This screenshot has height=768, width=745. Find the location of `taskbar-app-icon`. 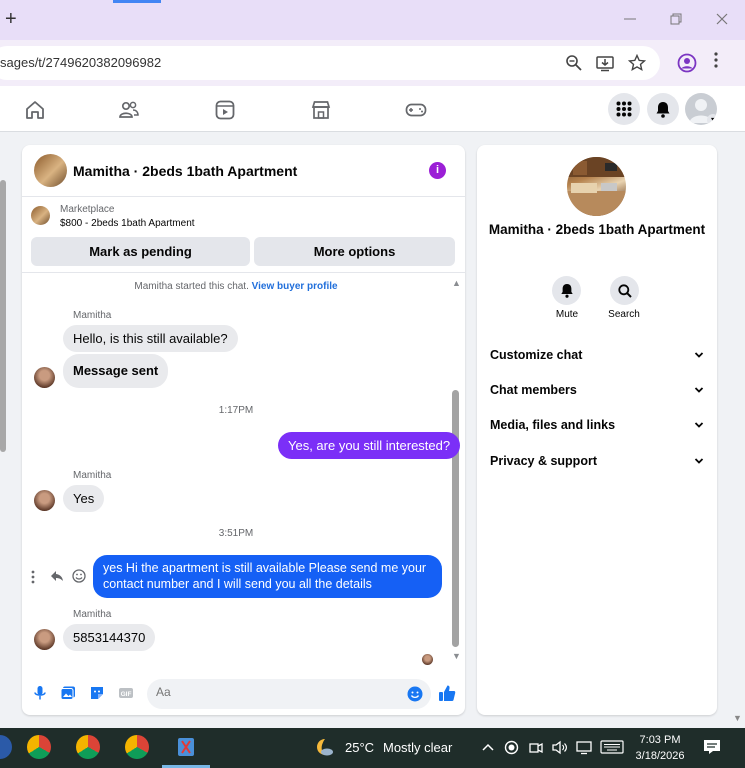

taskbar-app-icon is located at coordinates (6, 747).